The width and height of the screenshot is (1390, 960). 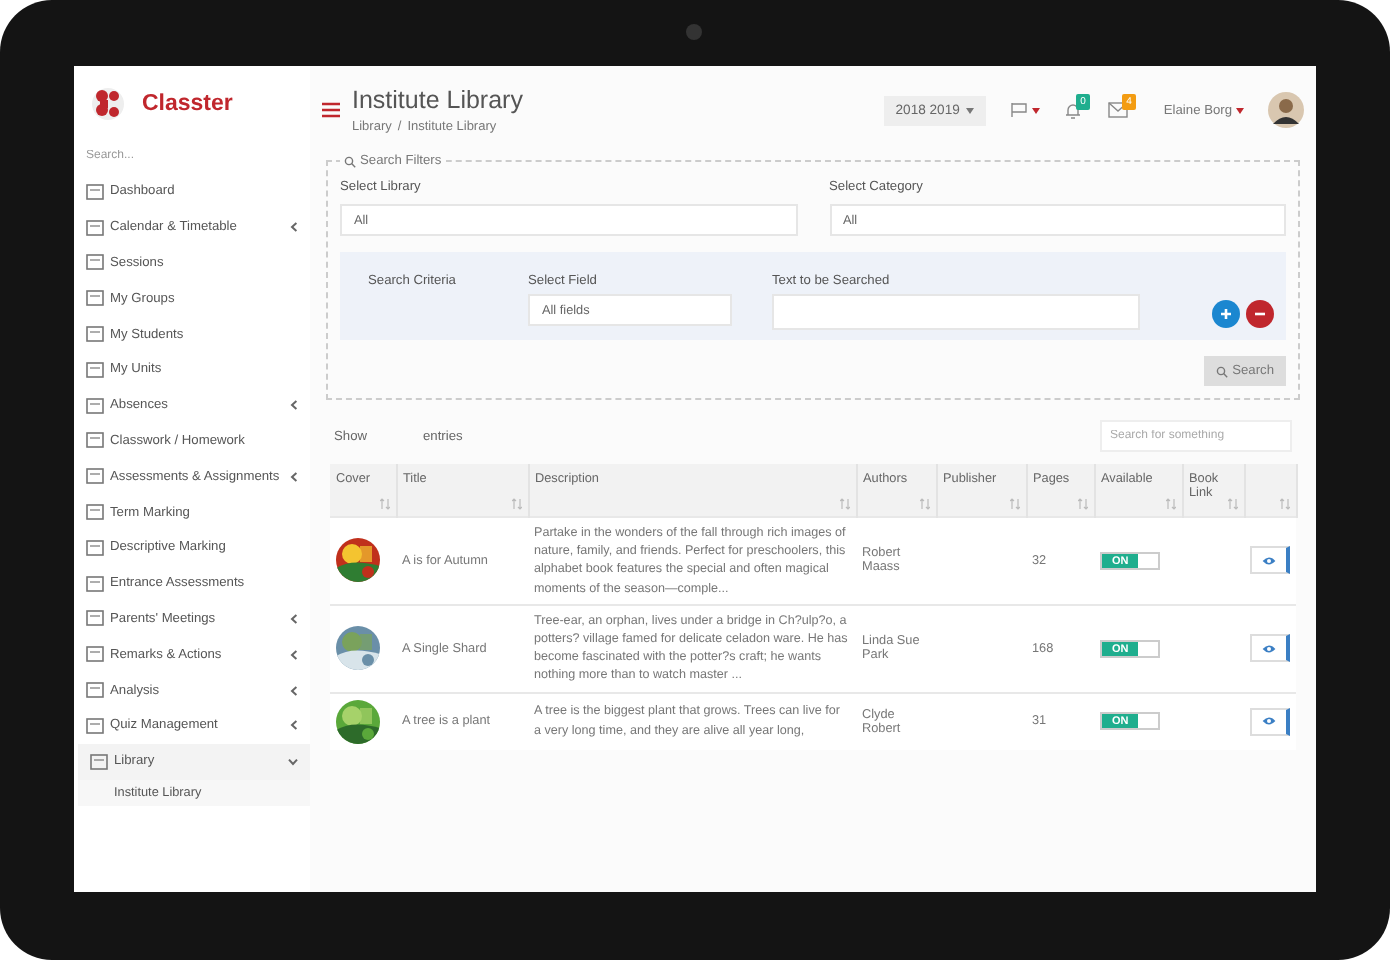 What do you see at coordinates (1018, 110) in the screenshot?
I see `flag-icon` at bounding box center [1018, 110].